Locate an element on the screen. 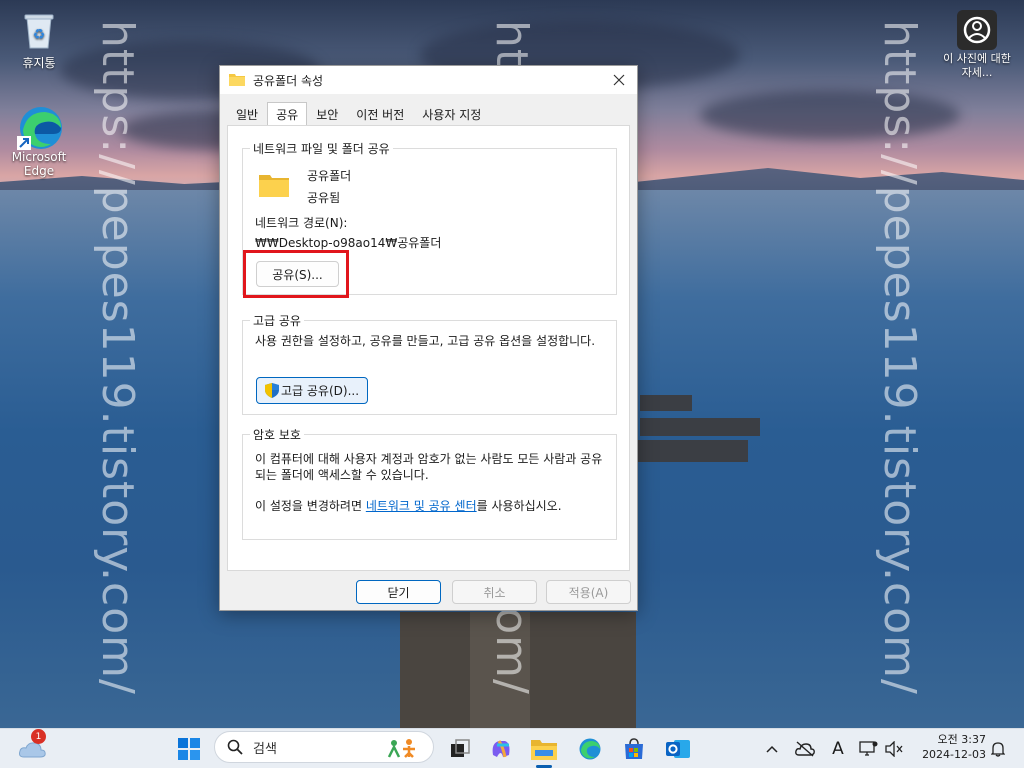  recycle-bin-shortcut: ♻ 휴지통 is located at coordinates (39, 39).